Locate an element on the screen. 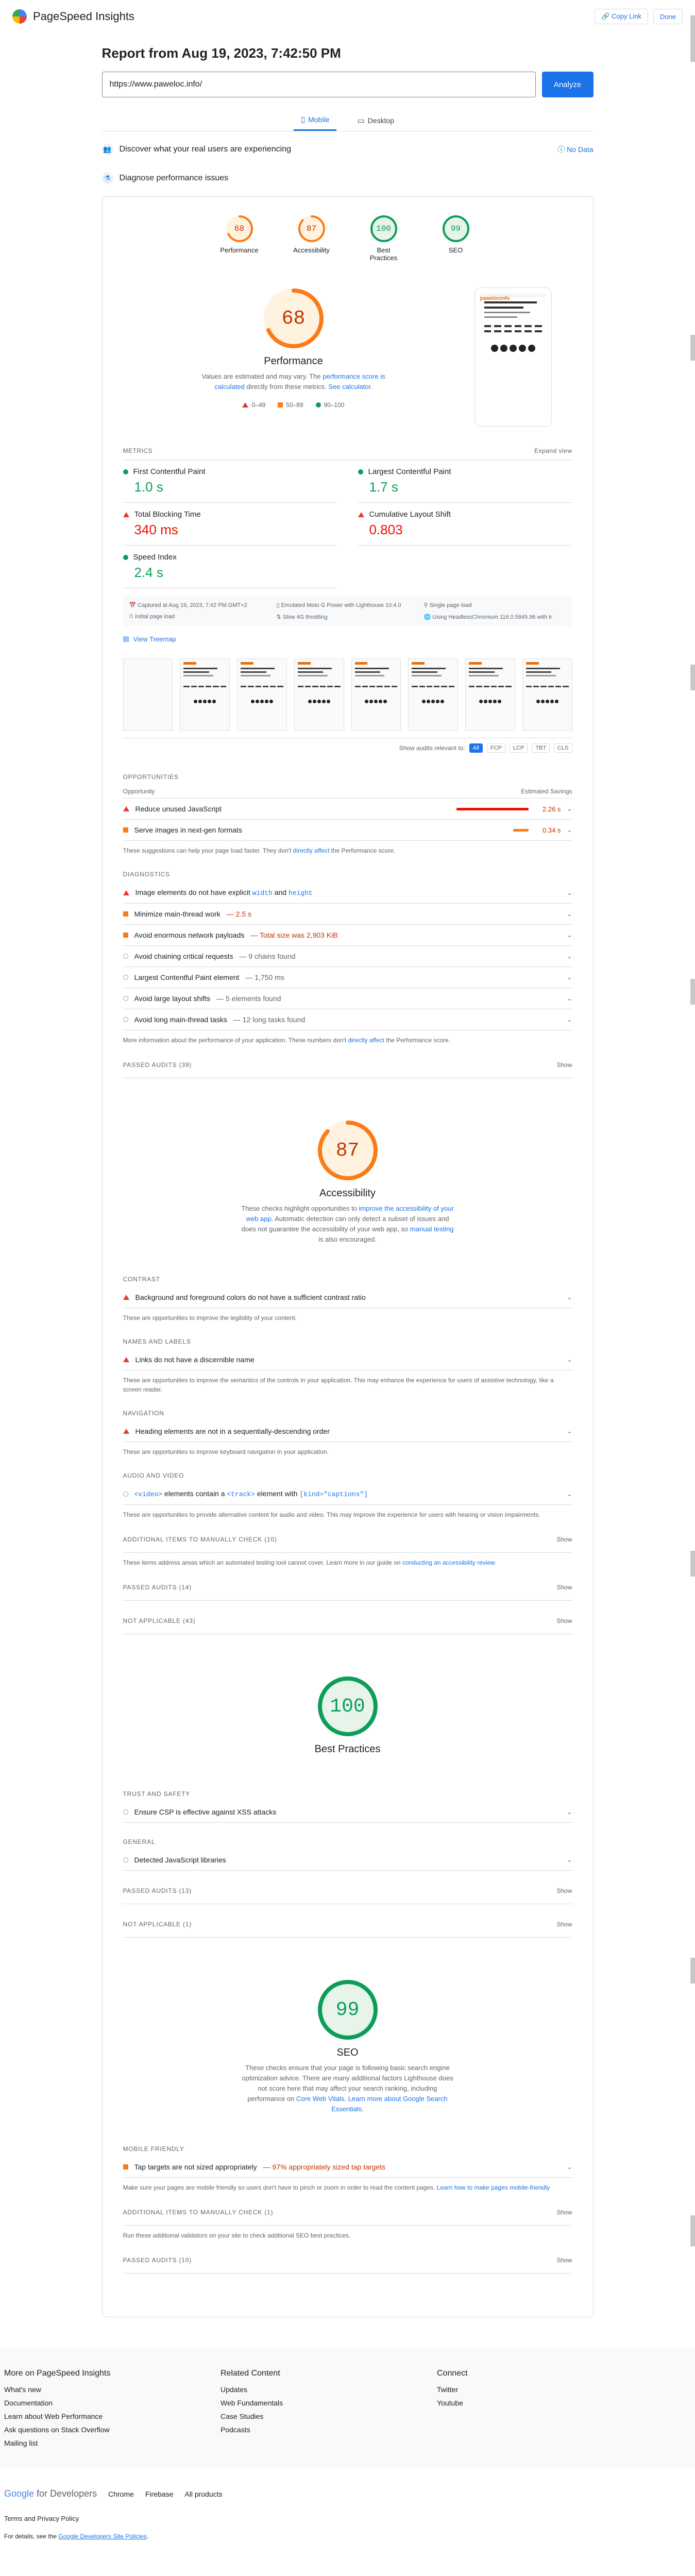 The image size is (695, 2576). passed-audits-toggle: PASSED AUDITS (14) Show is located at coordinates (347, 1587).